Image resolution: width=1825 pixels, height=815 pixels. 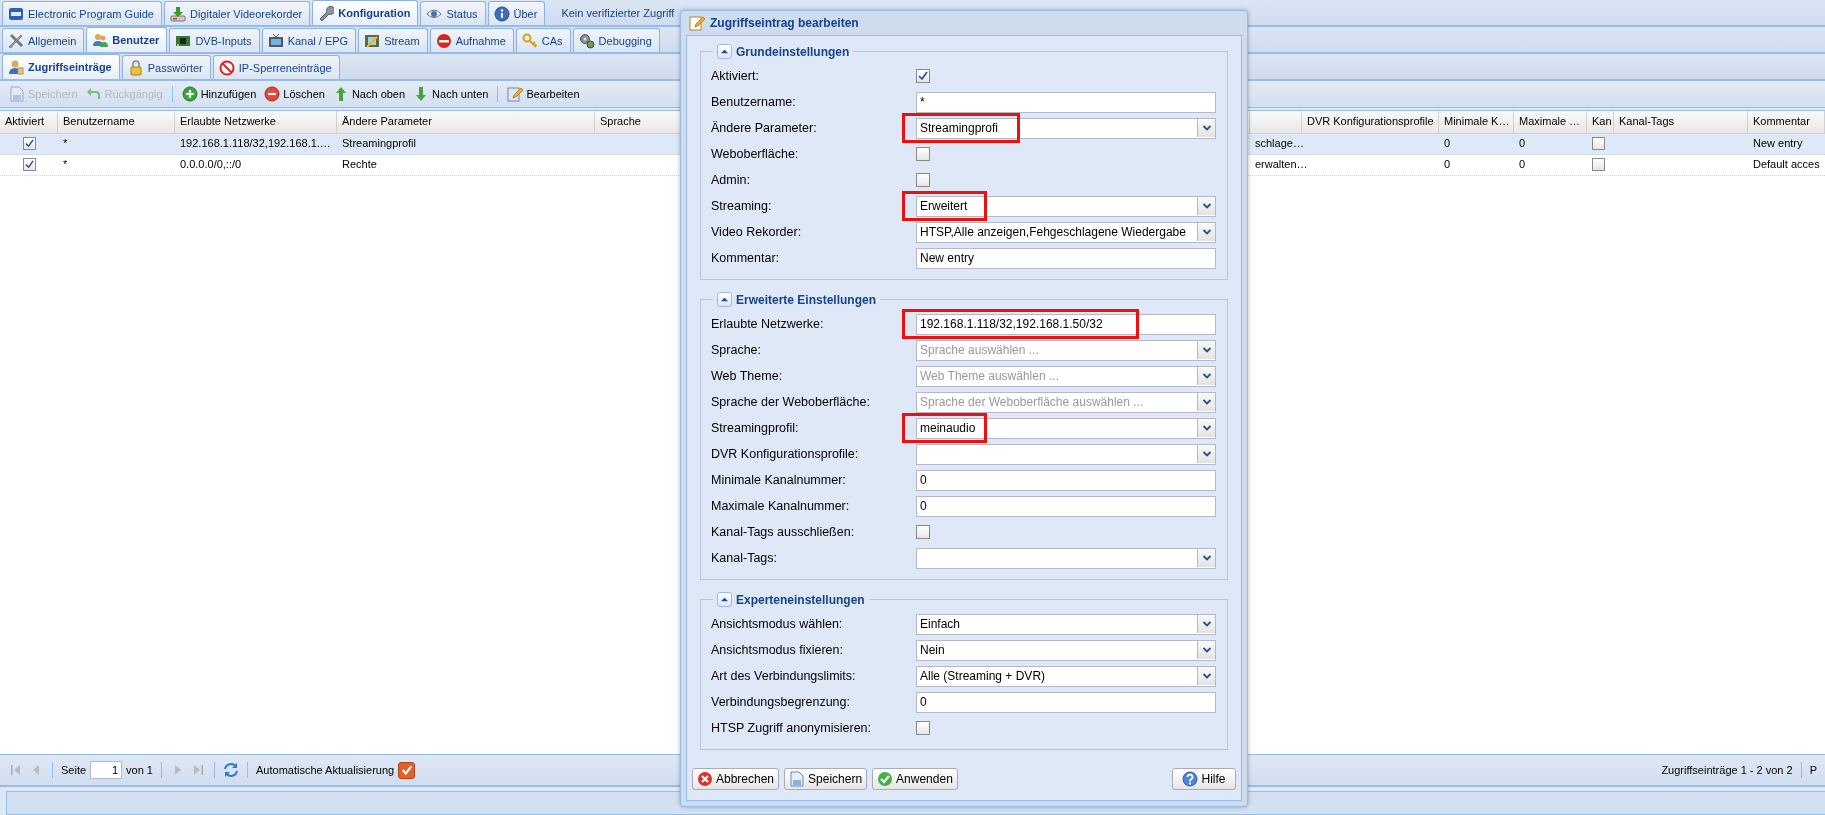 I want to click on status-text: P, so click(x=1813, y=770).